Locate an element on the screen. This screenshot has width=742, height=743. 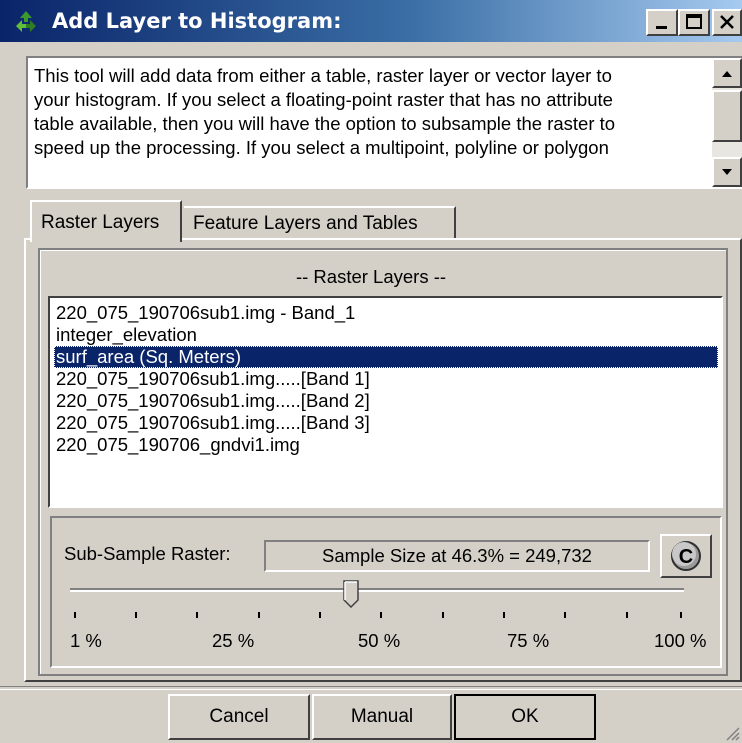
calculate-button: C is located at coordinates (686, 556).